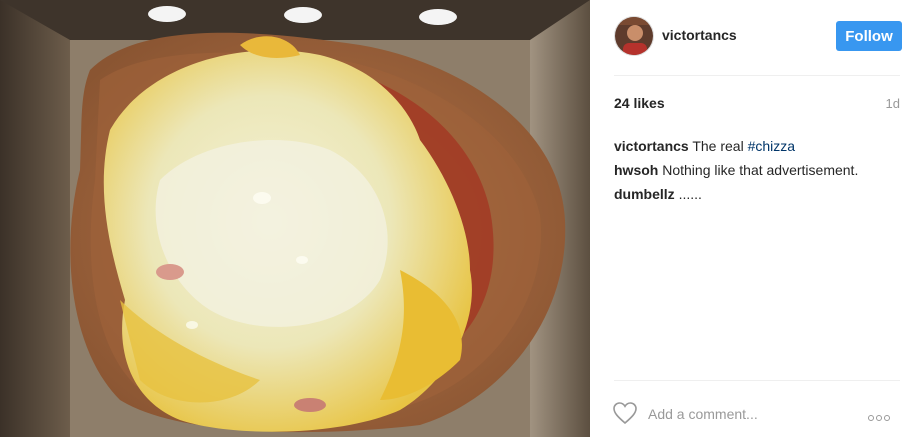 The width and height of the screenshot is (920, 437). Describe the element at coordinates (869, 36) in the screenshot. I see `follow-button: Follow` at that location.